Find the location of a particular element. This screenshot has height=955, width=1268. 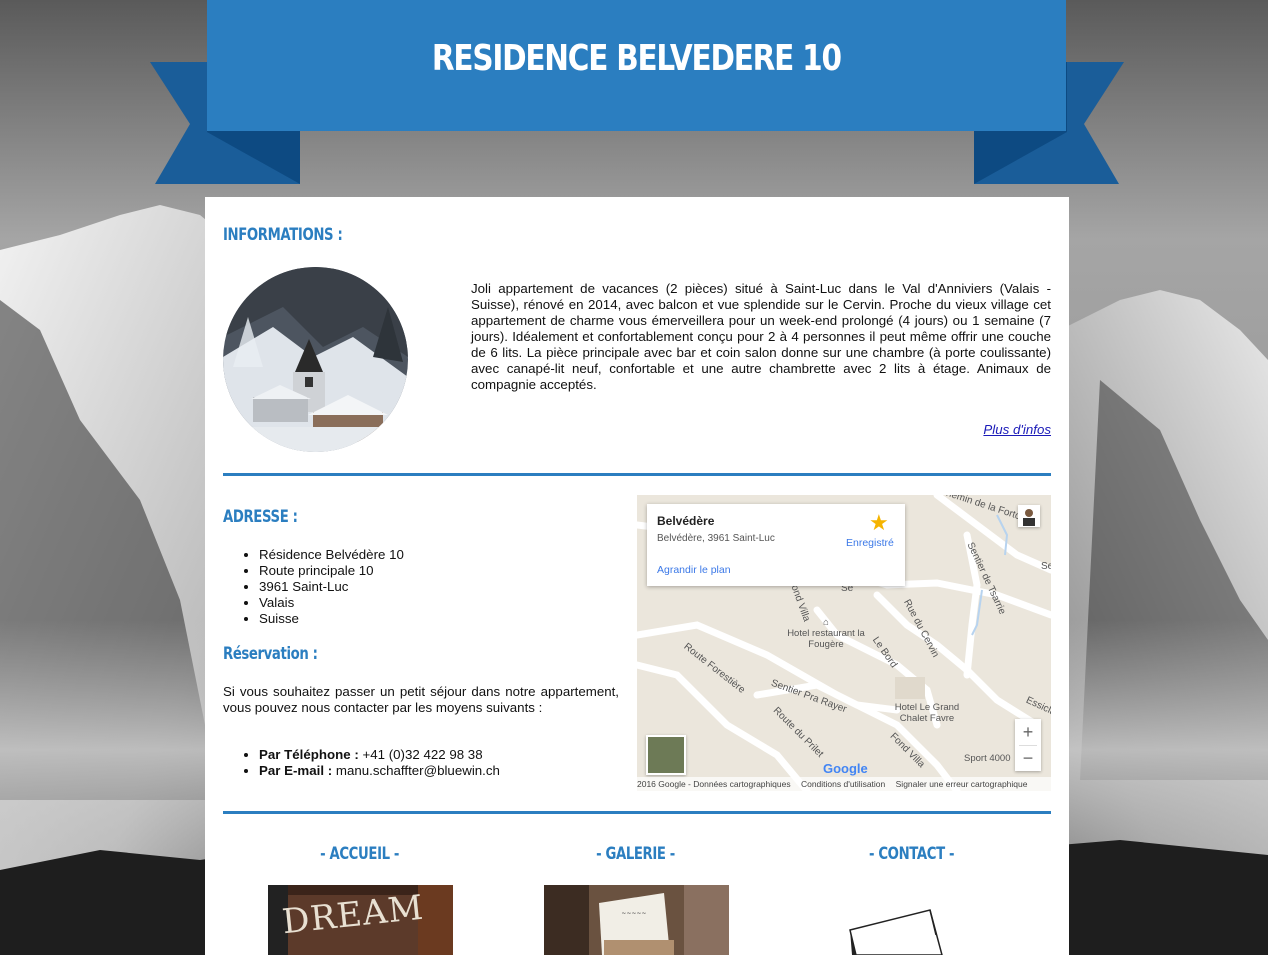

zoom-out-button: − is located at coordinates (1028, 758).